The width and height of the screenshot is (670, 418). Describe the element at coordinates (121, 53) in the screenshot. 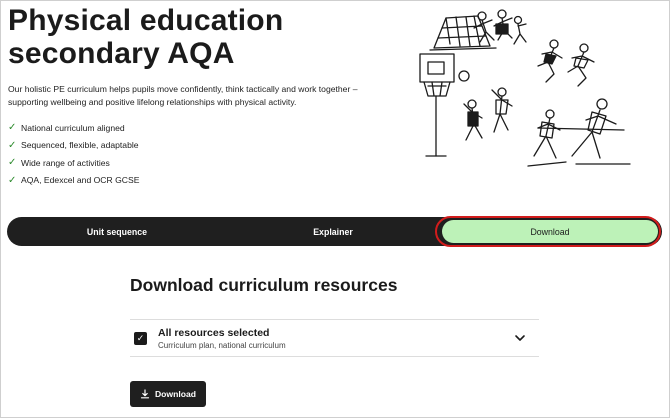

I see `page-title-line-2: secondary AQA` at that location.